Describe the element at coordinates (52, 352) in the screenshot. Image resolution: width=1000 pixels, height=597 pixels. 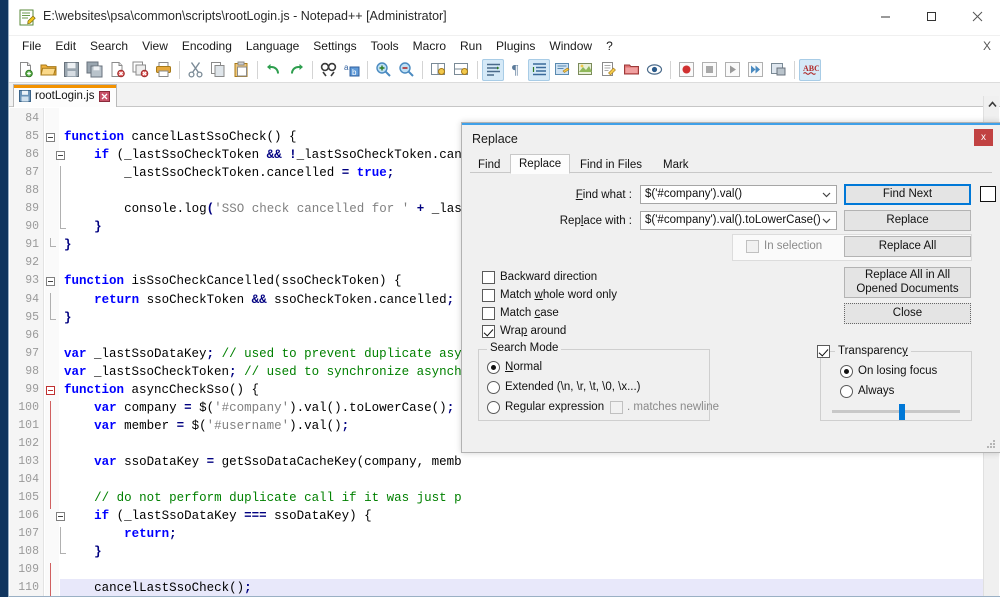
I see `code-folding-margin` at that location.